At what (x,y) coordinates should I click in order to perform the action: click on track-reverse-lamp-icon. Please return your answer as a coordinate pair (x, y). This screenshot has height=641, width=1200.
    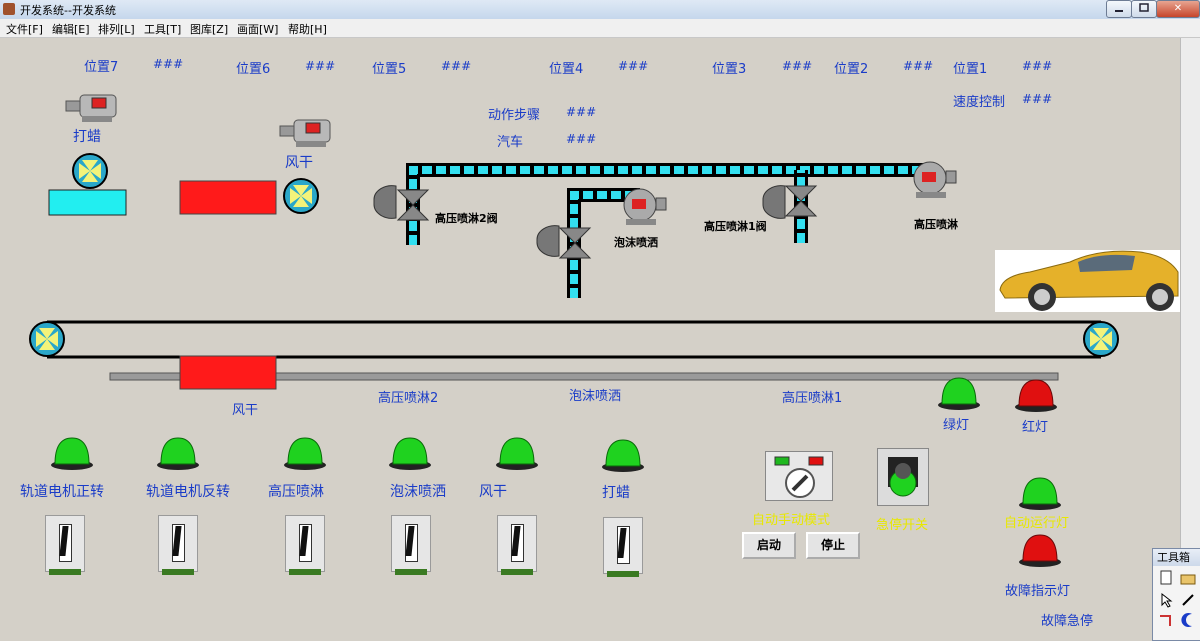
    Looking at the image, I should click on (178, 453).